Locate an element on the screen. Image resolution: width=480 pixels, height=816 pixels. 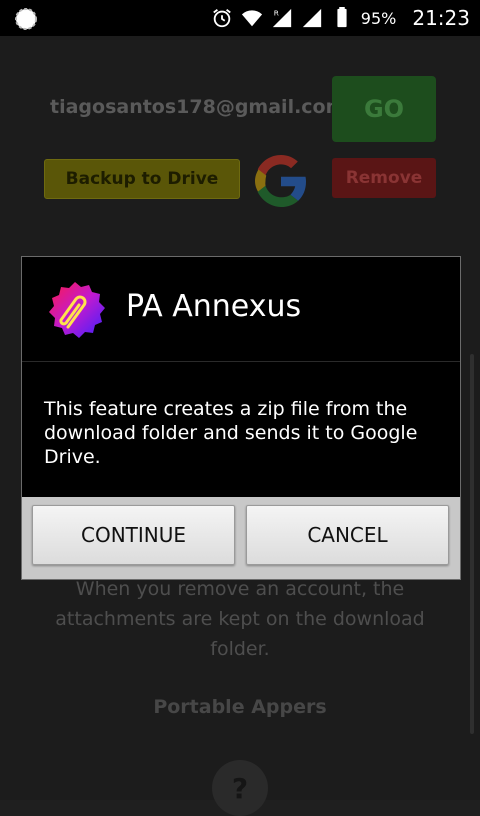
continue-button: CONTINUE is located at coordinates (133, 535).